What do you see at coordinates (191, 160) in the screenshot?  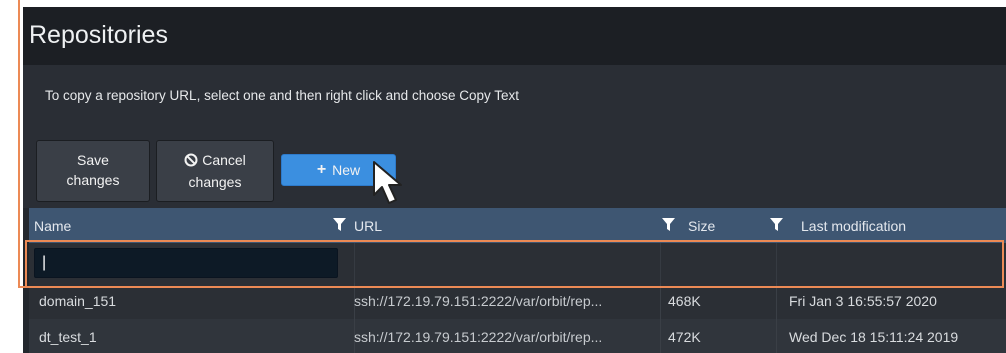 I see `ban-icon` at bounding box center [191, 160].